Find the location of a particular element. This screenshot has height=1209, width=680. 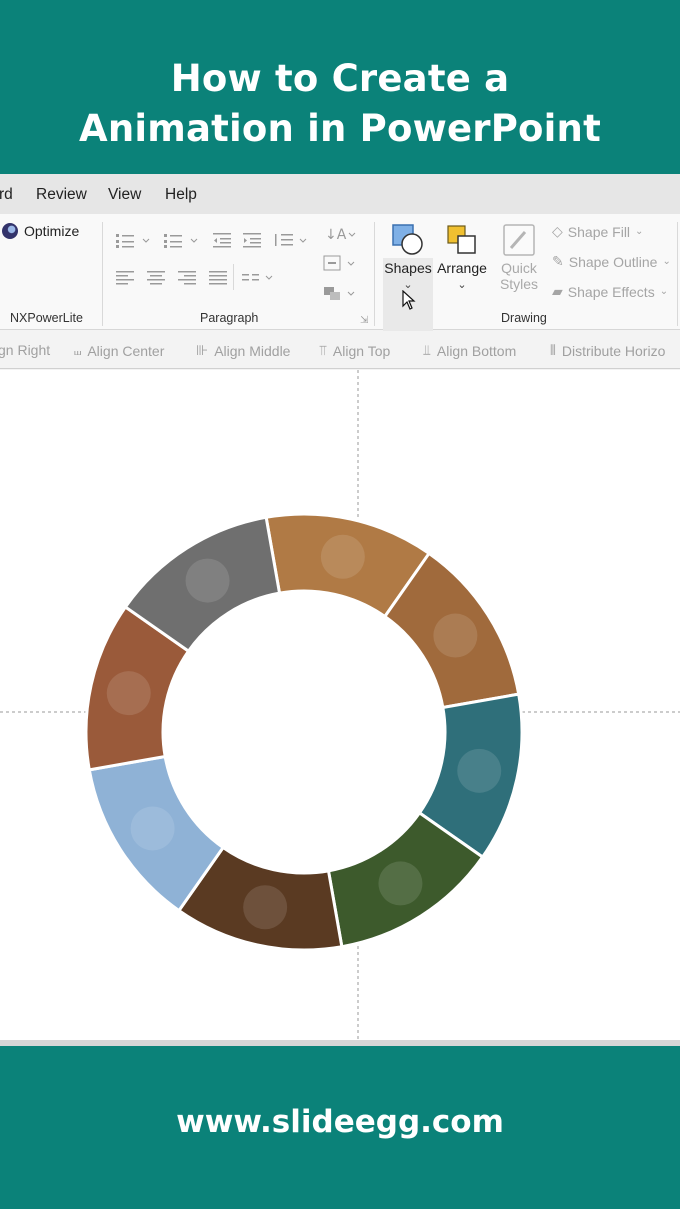

align-text-icon is located at coordinates (340, 263).